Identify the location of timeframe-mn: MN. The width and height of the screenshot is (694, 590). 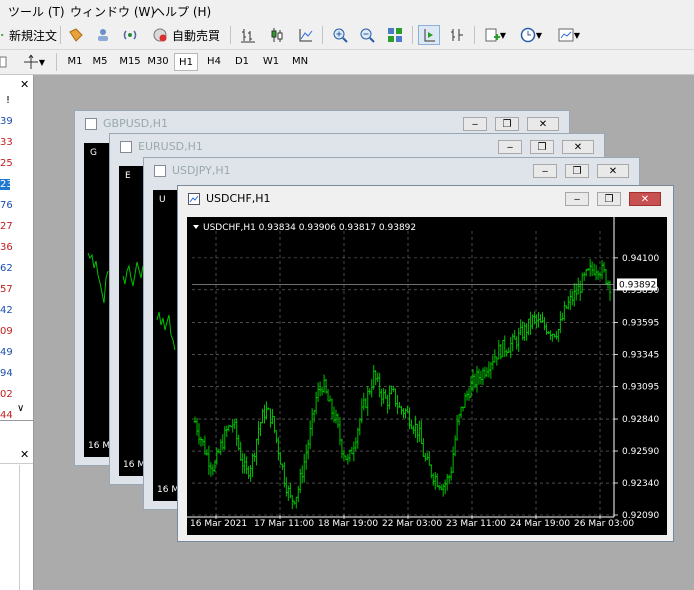
(300, 62).